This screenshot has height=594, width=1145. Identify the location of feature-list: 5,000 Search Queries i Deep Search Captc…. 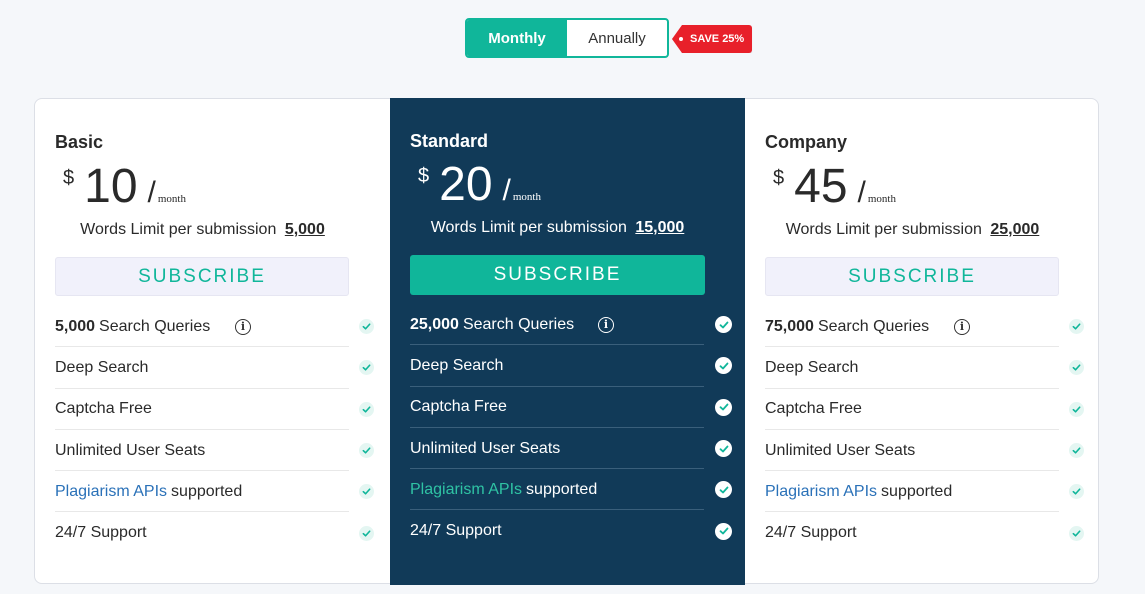
(215, 430).